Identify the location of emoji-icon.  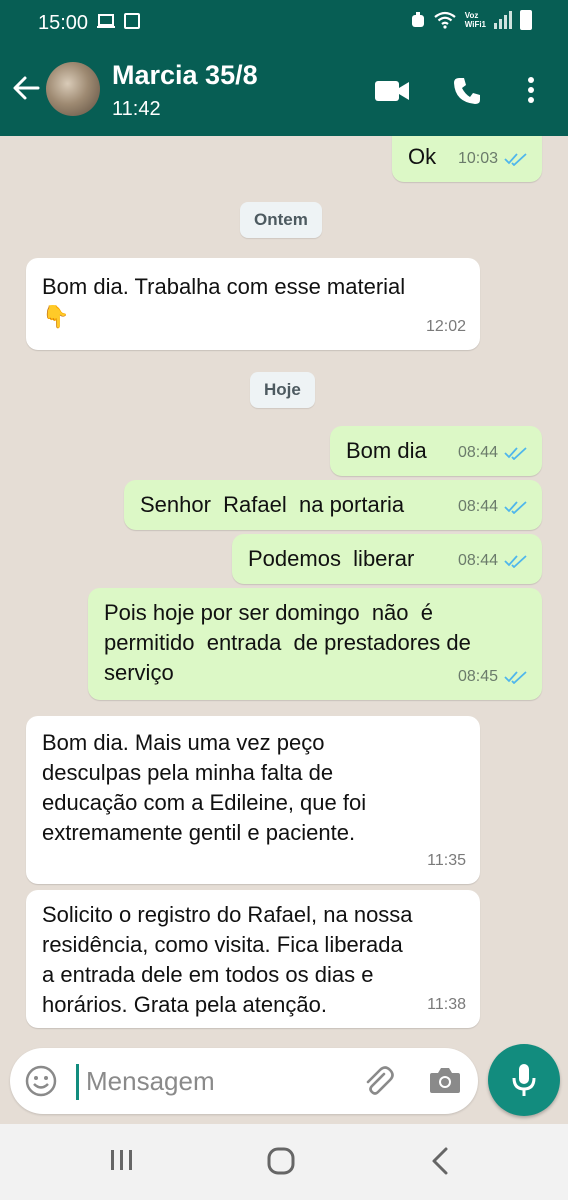
(41, 1081).